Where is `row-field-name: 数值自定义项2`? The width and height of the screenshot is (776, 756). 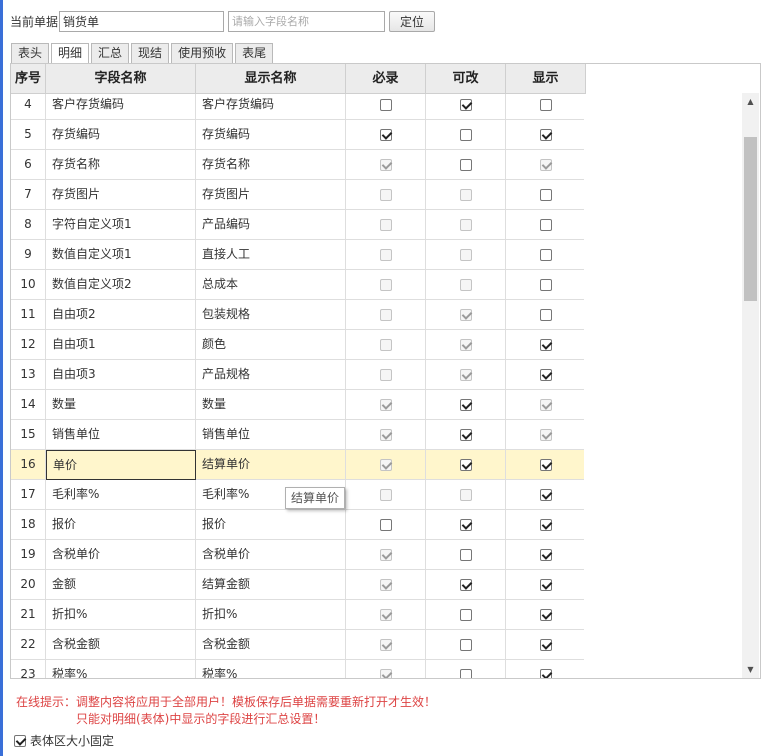
row-field-name: 数值自定义项2 is located at coordinates (121, 285).